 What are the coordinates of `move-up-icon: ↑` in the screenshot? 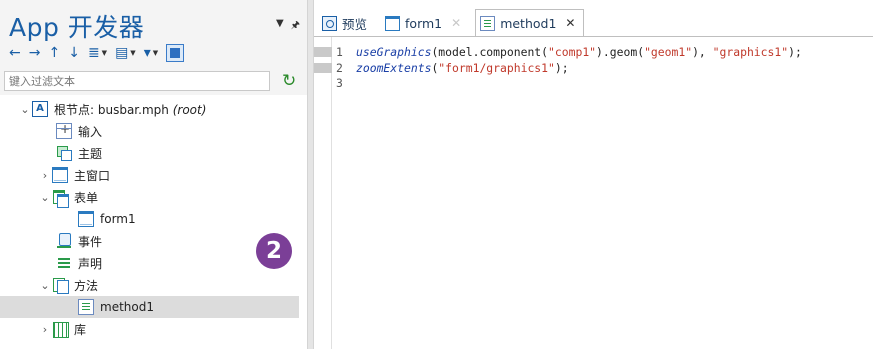 It's located at (54, 53).